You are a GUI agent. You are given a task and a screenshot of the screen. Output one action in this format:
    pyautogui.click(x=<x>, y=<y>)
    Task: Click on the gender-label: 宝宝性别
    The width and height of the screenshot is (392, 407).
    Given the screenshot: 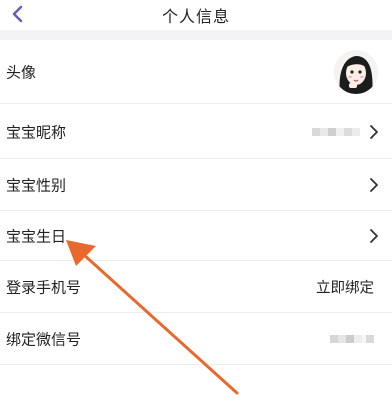 What is the action you would take?
    pyautogui.click(x=36, y=185)
    